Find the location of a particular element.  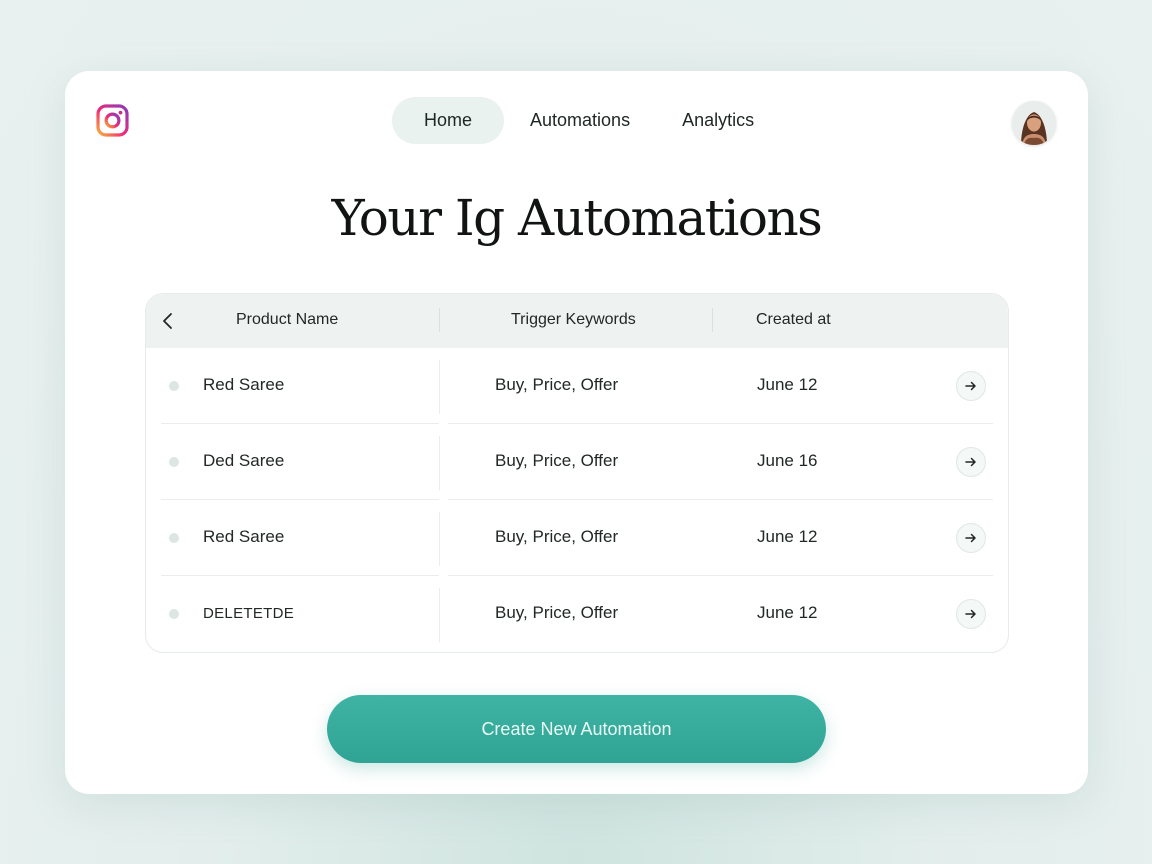

table-header: Product Name Trigger Keywords Created at is located at coordinates (577, 321).